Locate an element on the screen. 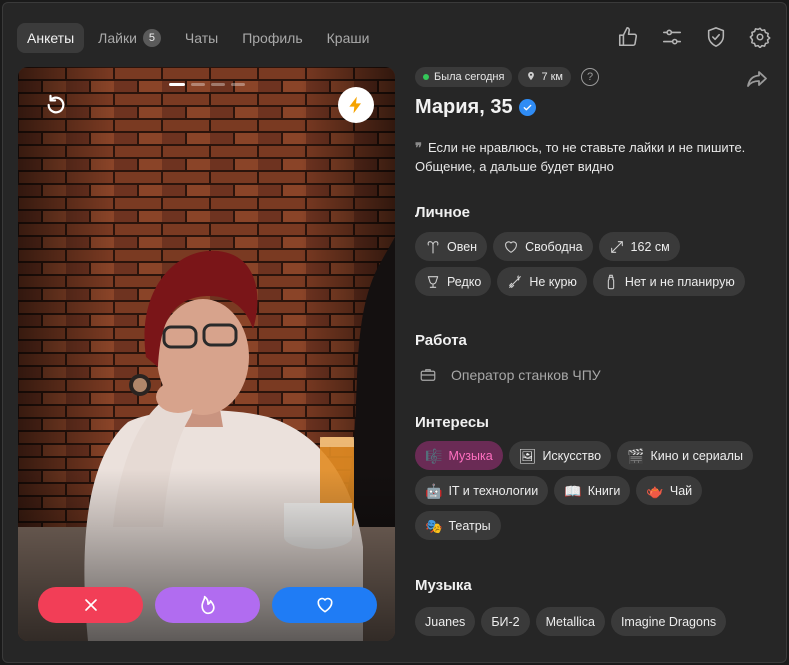 This screenshot has height=665, width=789. status-row: Была сегодня 7 км ? is located at coordinates (595, 77).